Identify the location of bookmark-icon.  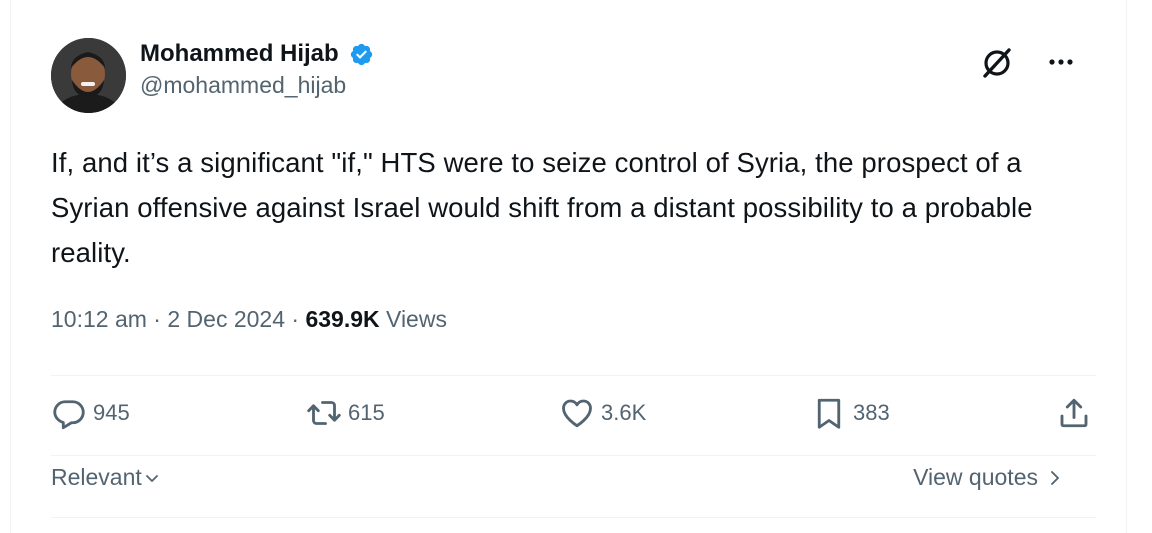
(829, 413).